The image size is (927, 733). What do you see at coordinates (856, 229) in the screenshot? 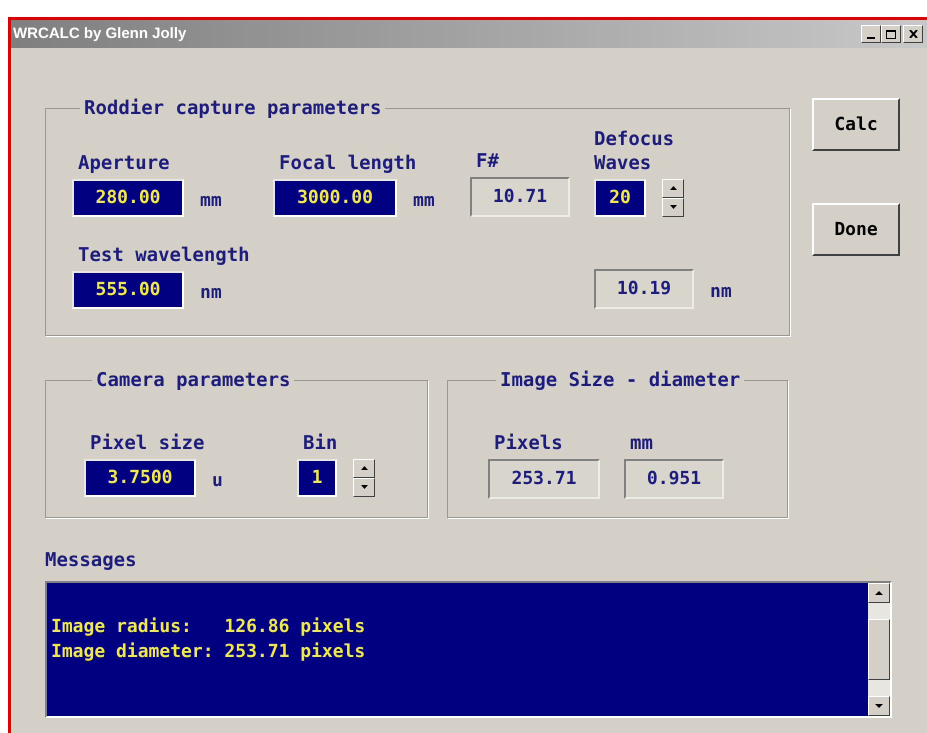
I see `dialog-button: Done` at bounding box center [856, 229].